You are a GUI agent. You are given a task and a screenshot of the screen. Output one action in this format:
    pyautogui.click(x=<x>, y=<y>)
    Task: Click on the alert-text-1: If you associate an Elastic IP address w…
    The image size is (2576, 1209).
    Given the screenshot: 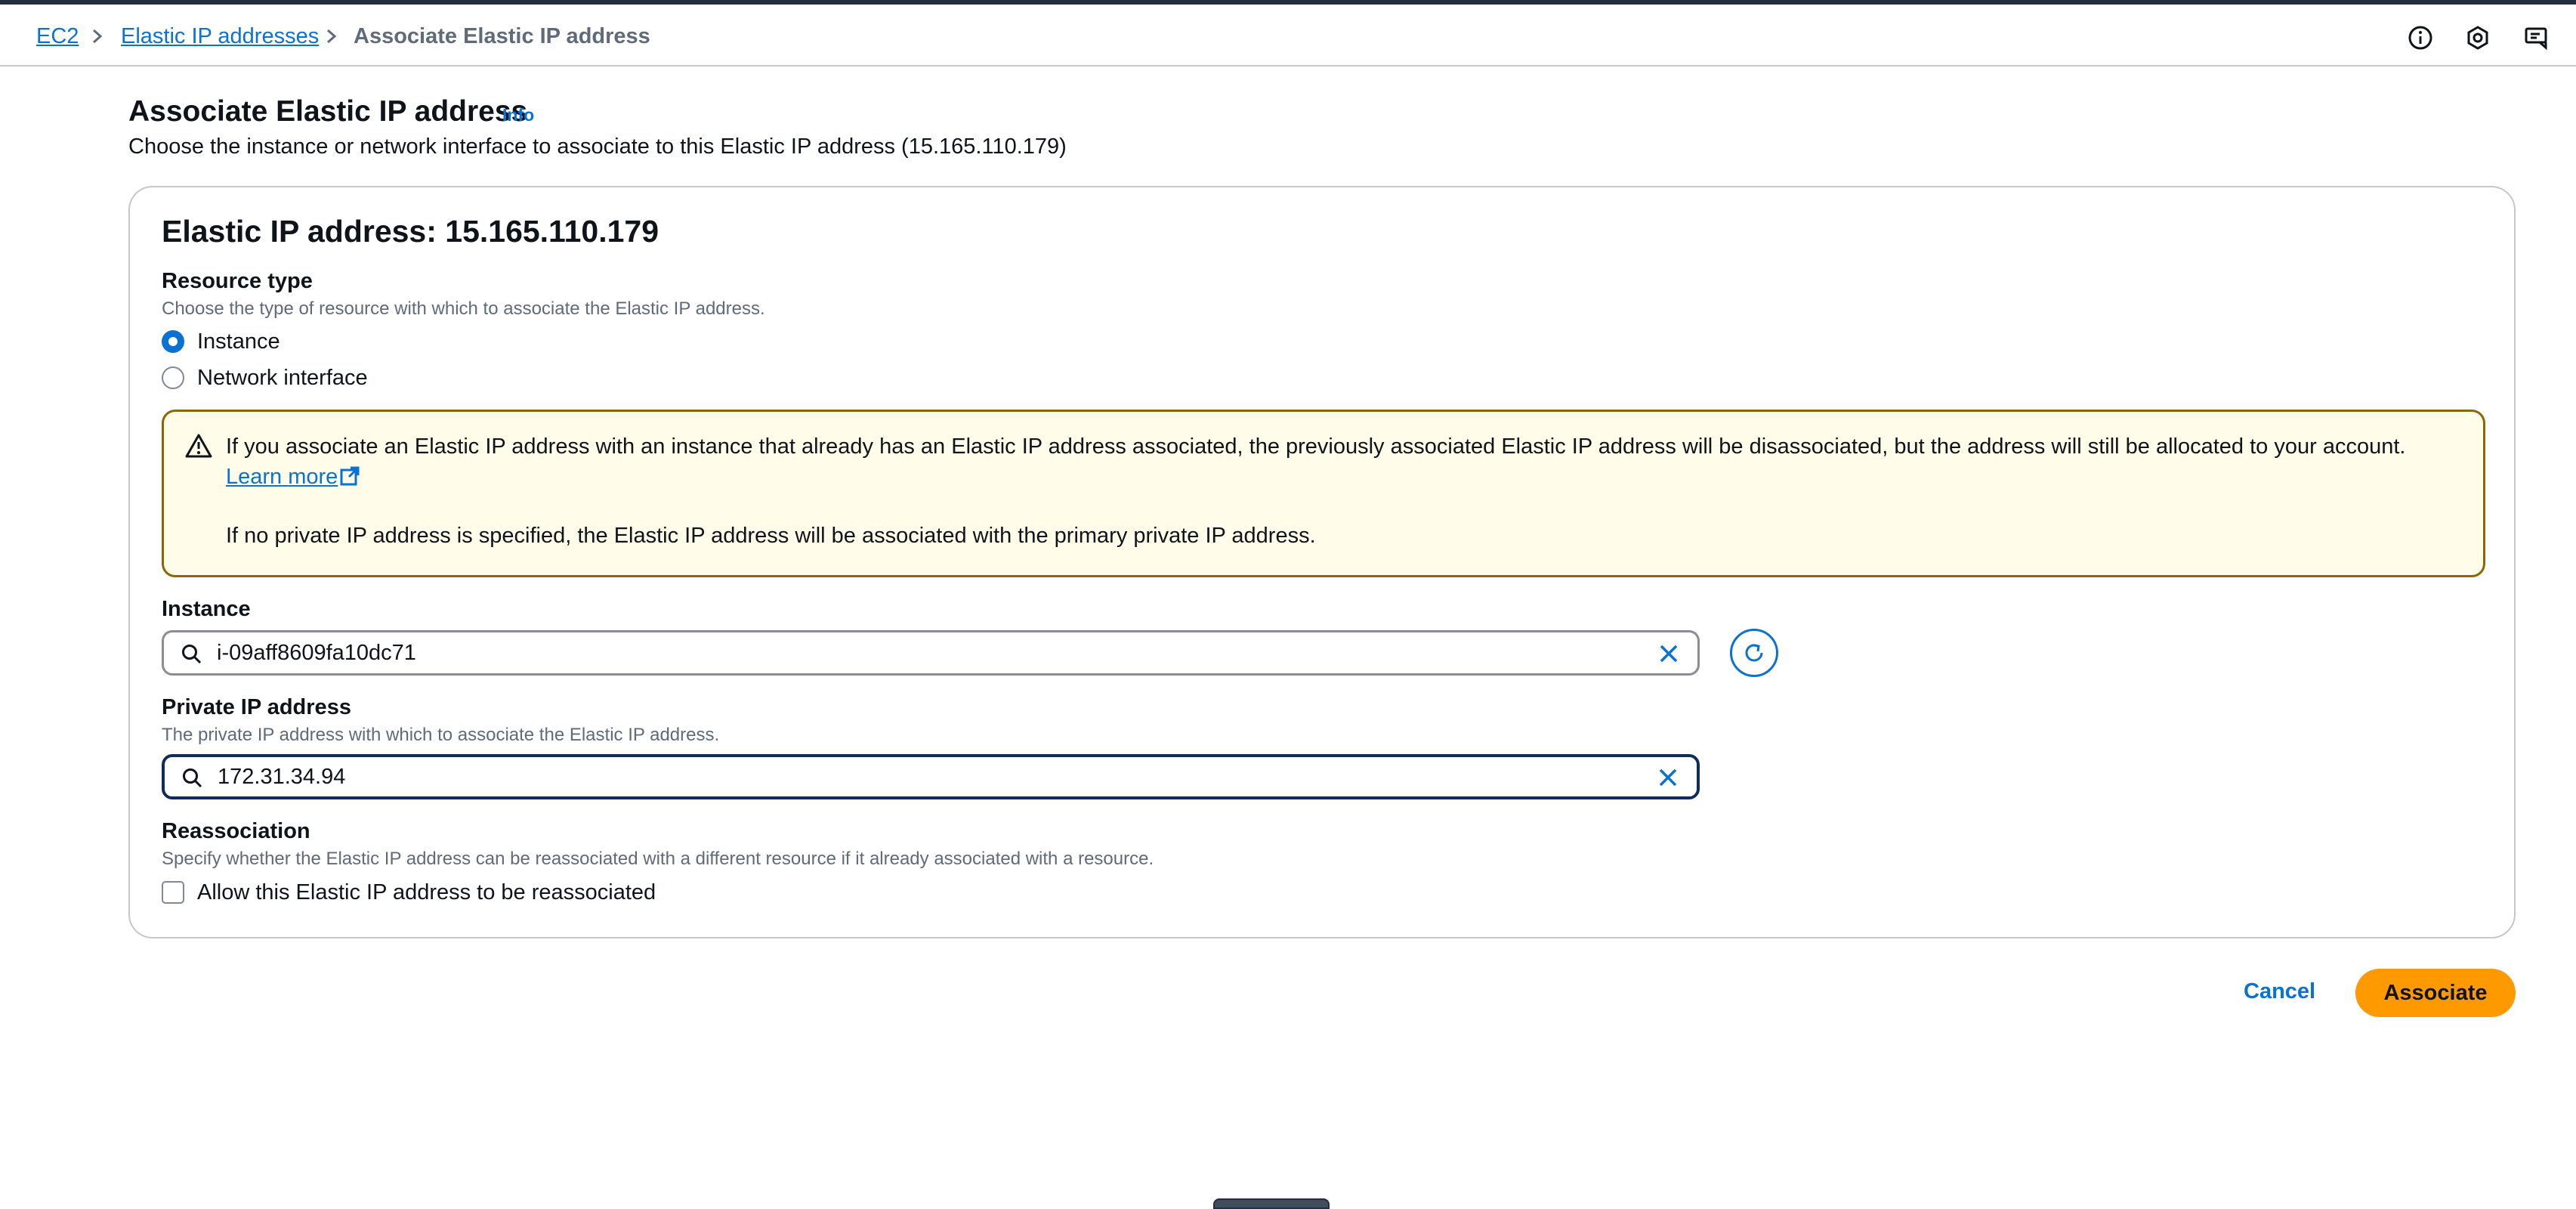 What is the action you would take?
    pyautogui.click(x=1316, y=446)
    